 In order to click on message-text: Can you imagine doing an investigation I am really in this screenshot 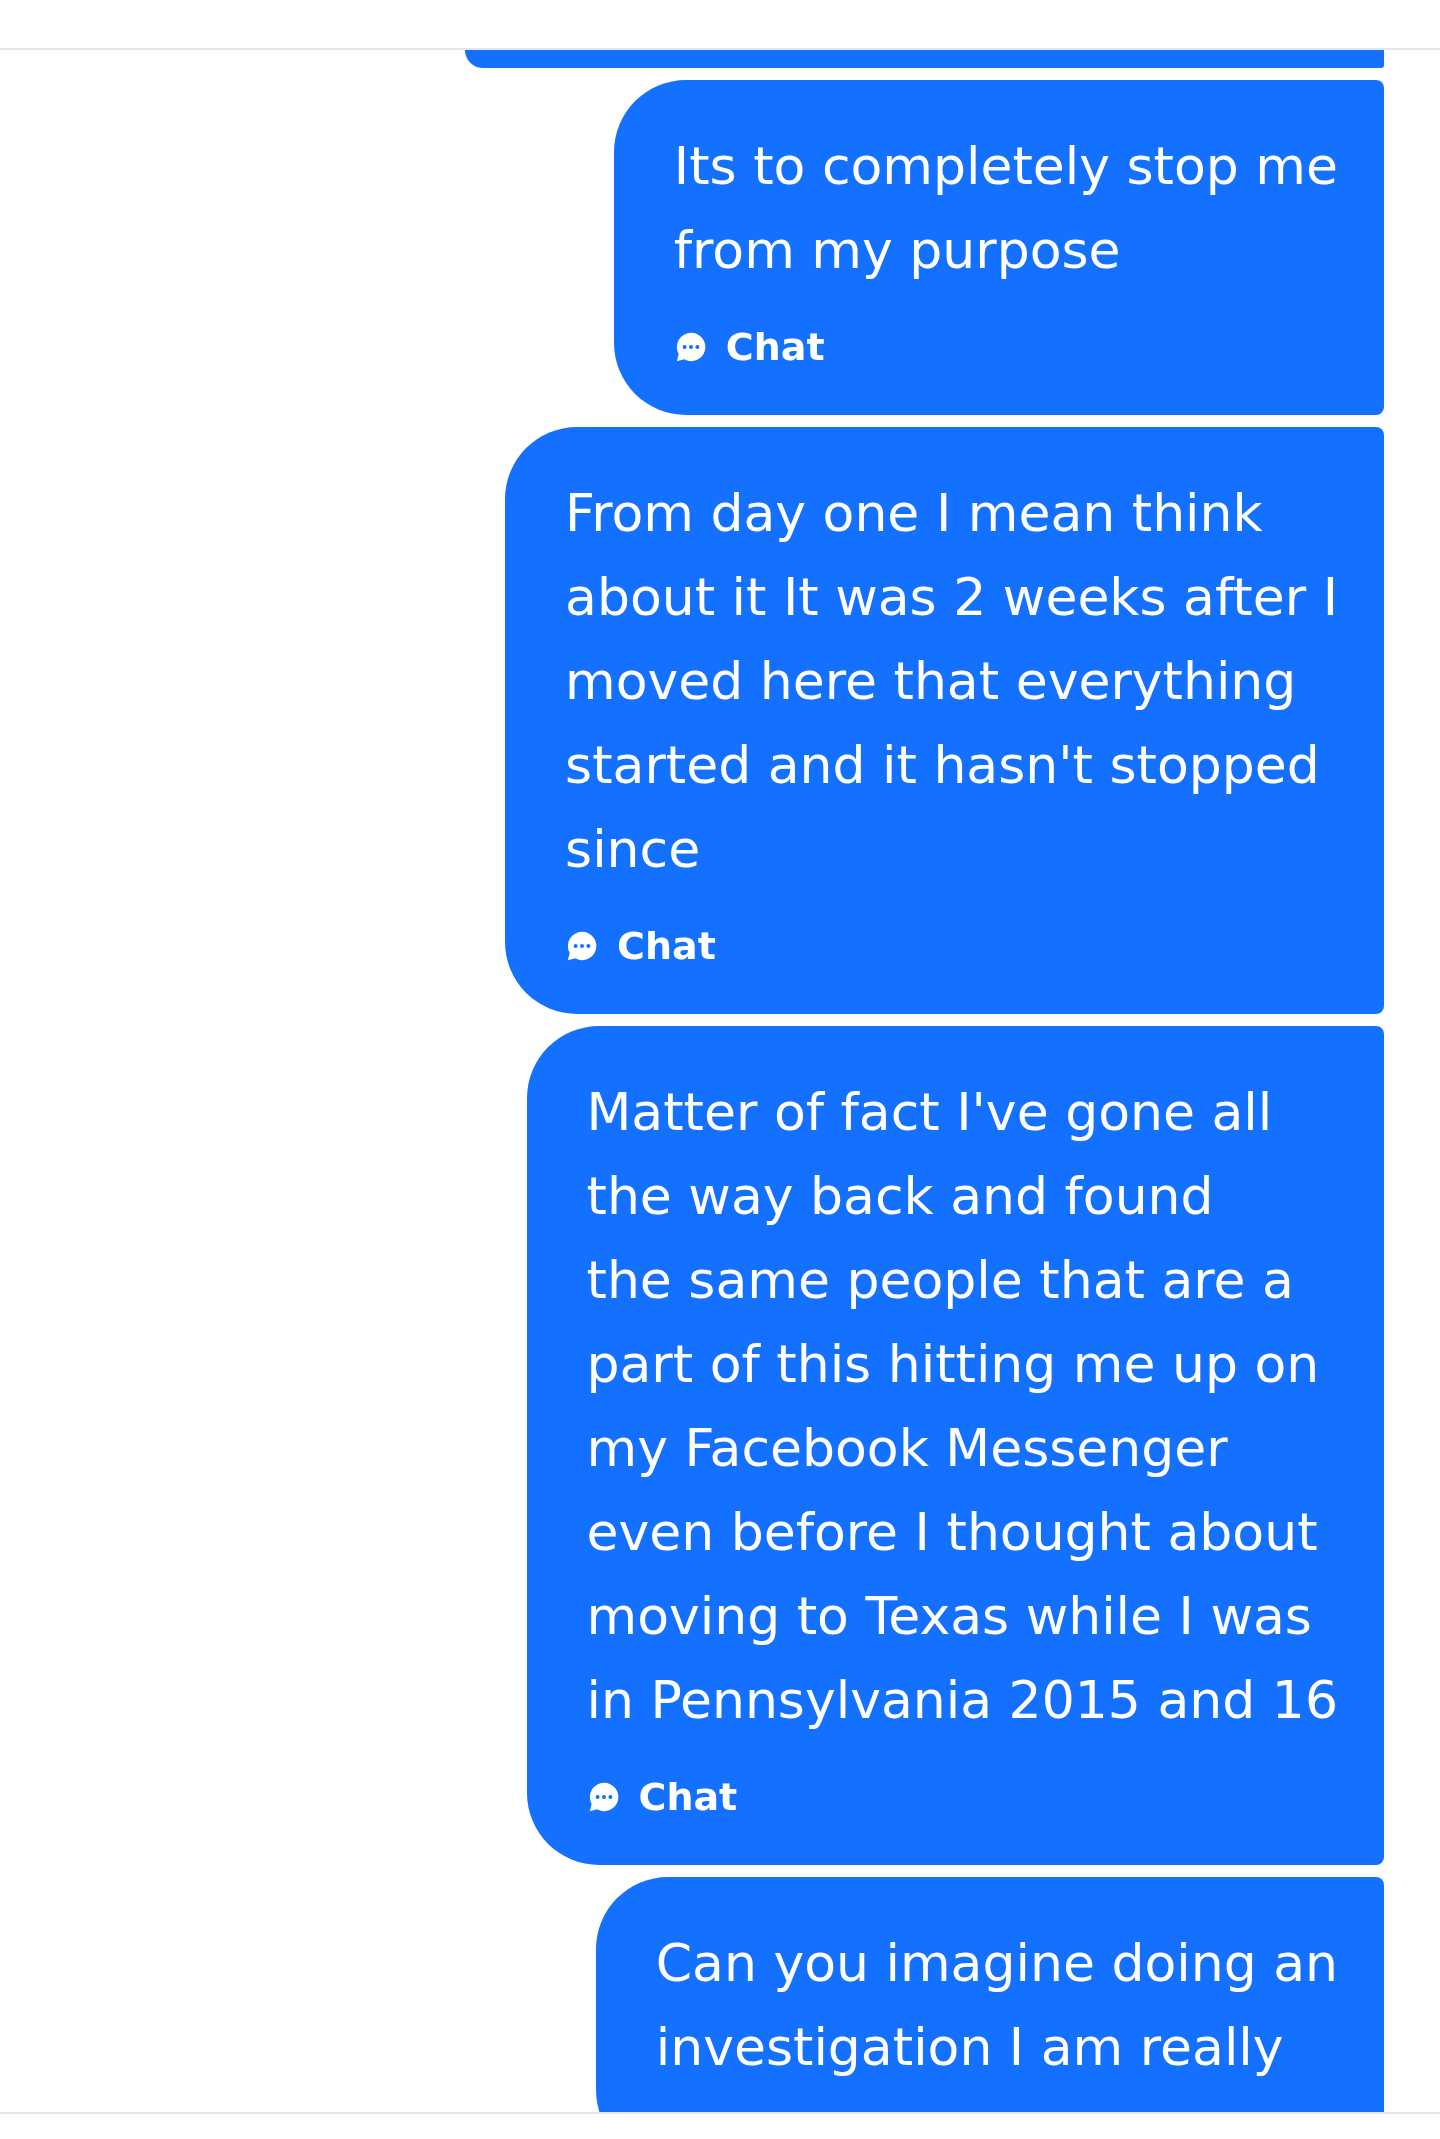, I will do `click(996, 2005)`.